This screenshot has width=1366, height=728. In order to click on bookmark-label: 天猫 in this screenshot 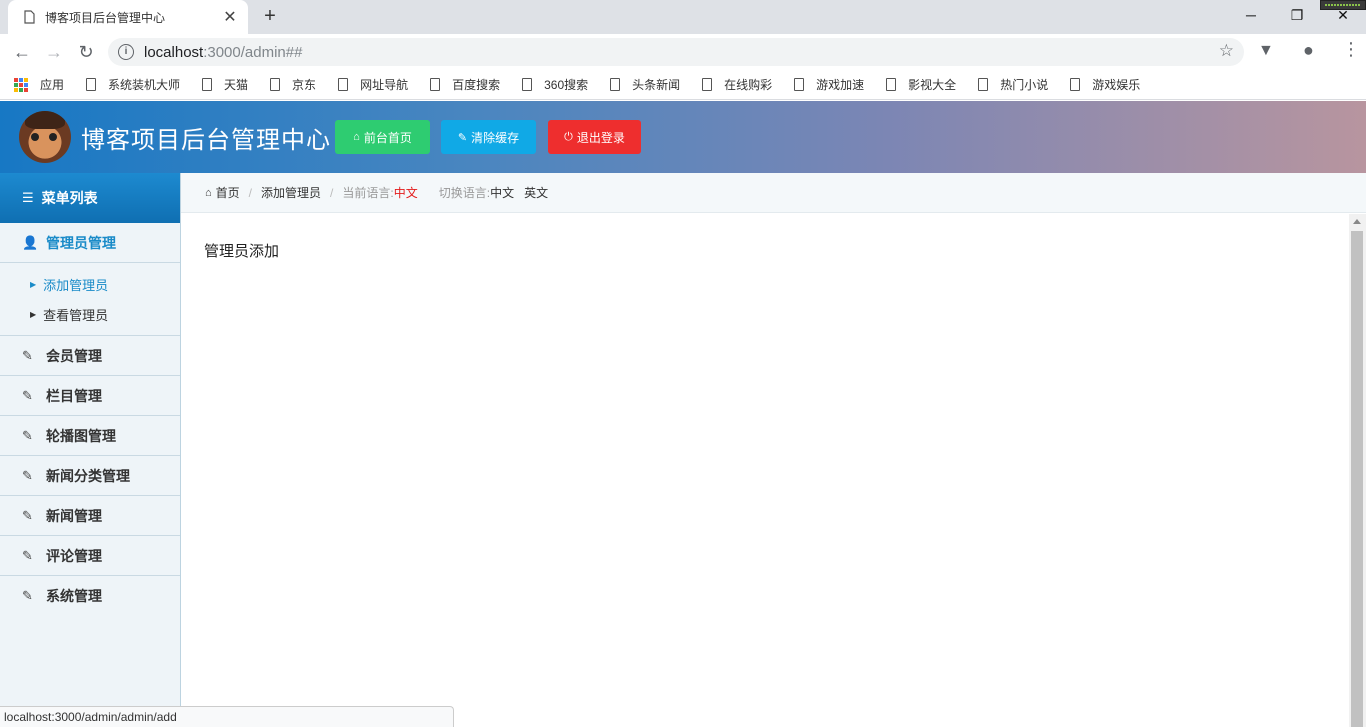, I will do `click(236, 85)`.